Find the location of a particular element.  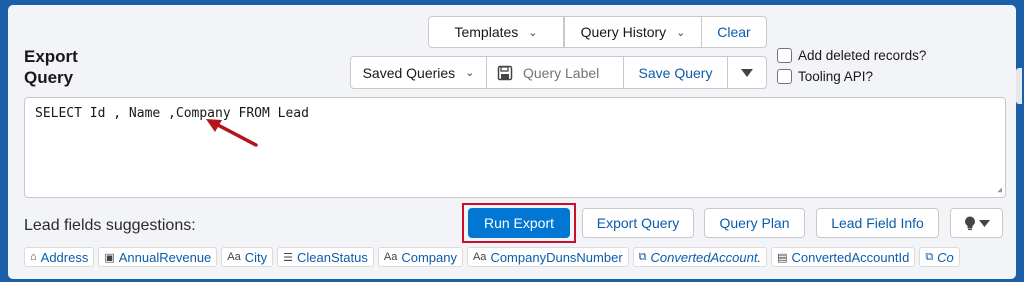

field-chip-label: CompanyDunsNumber is located at coordinates (556, 257).